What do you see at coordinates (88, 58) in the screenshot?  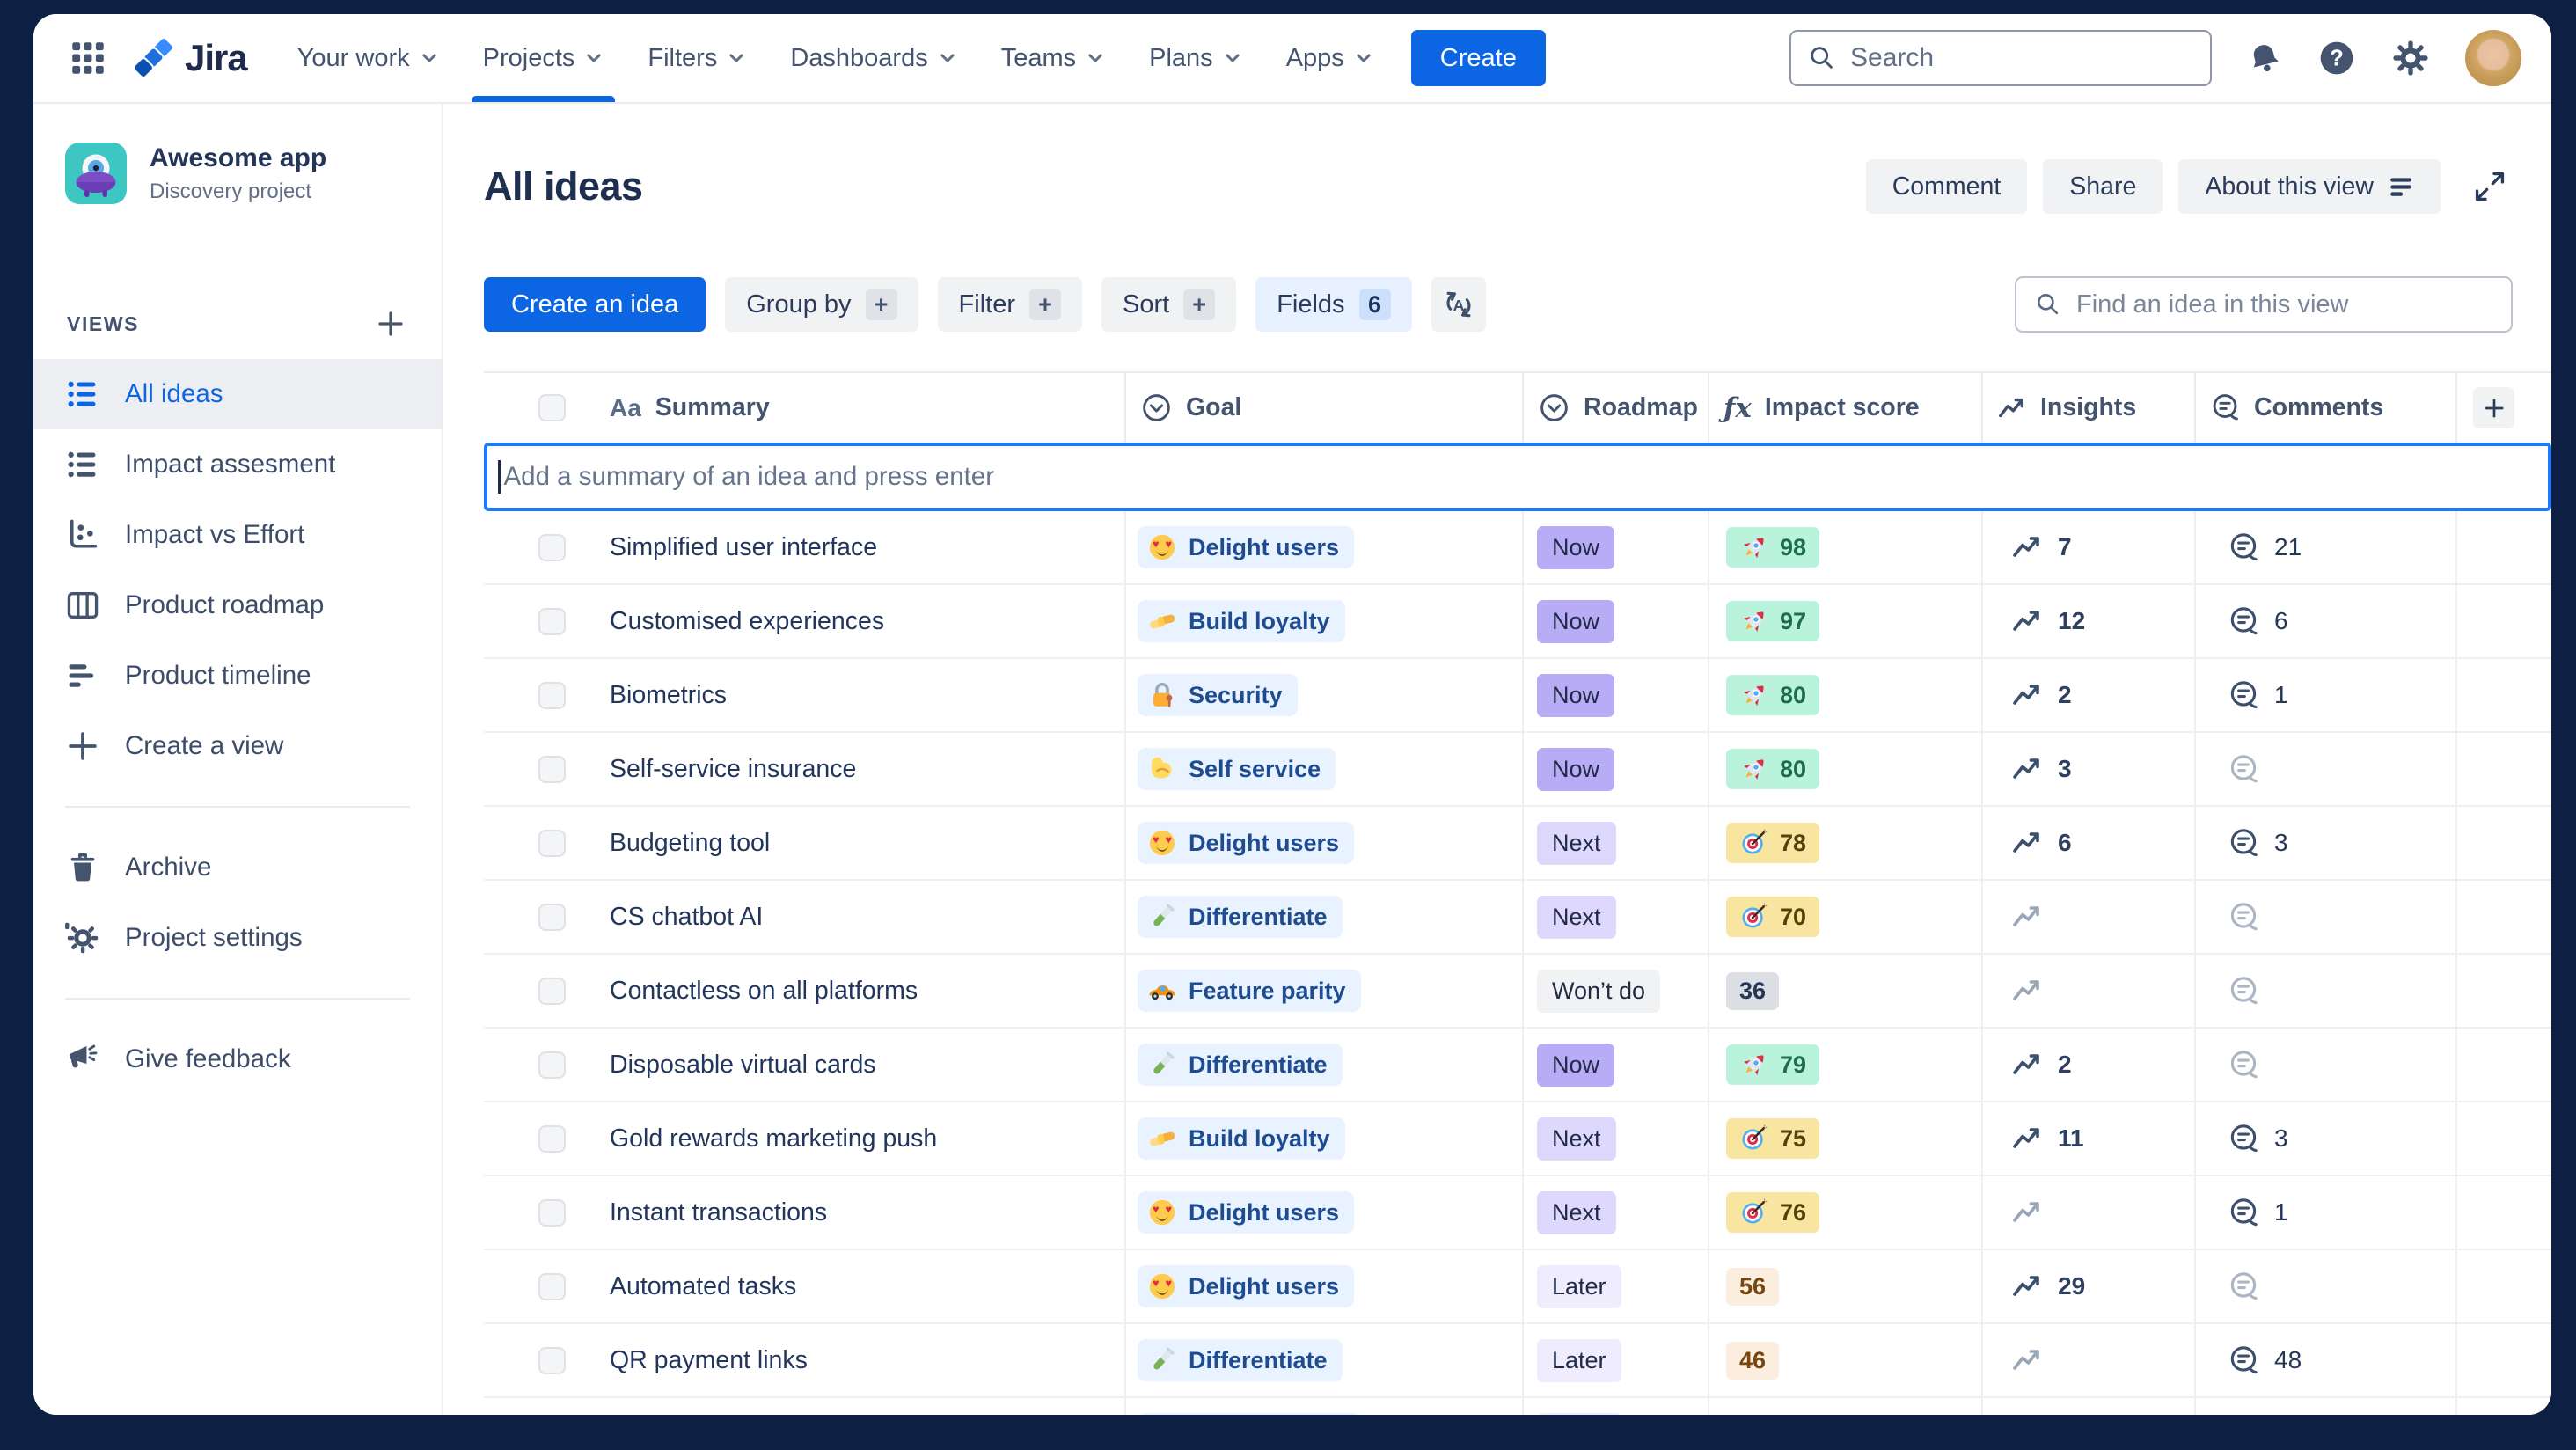 I see `app-switcher-button` at bounding box center [88, 58].